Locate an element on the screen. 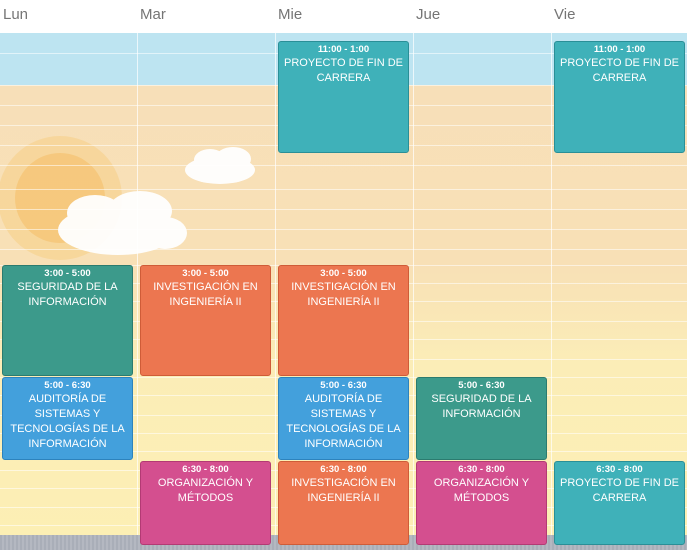 The width and height of the screenshot is (687, 550). event-vie-proyecto-fin-carrera-2: 6:30 - 8:00 PROYECTO DE FIN DE CARRERA is located at coordinates (619, 503).